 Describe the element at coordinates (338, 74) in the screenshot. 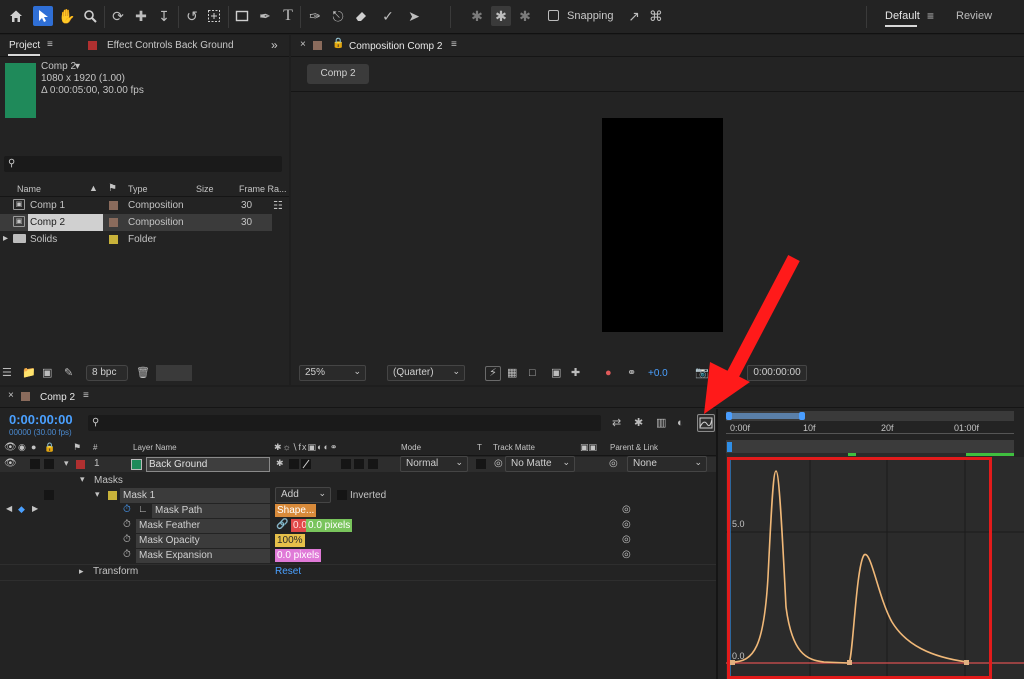

I see `comp-chip: Comp 2` at that location.